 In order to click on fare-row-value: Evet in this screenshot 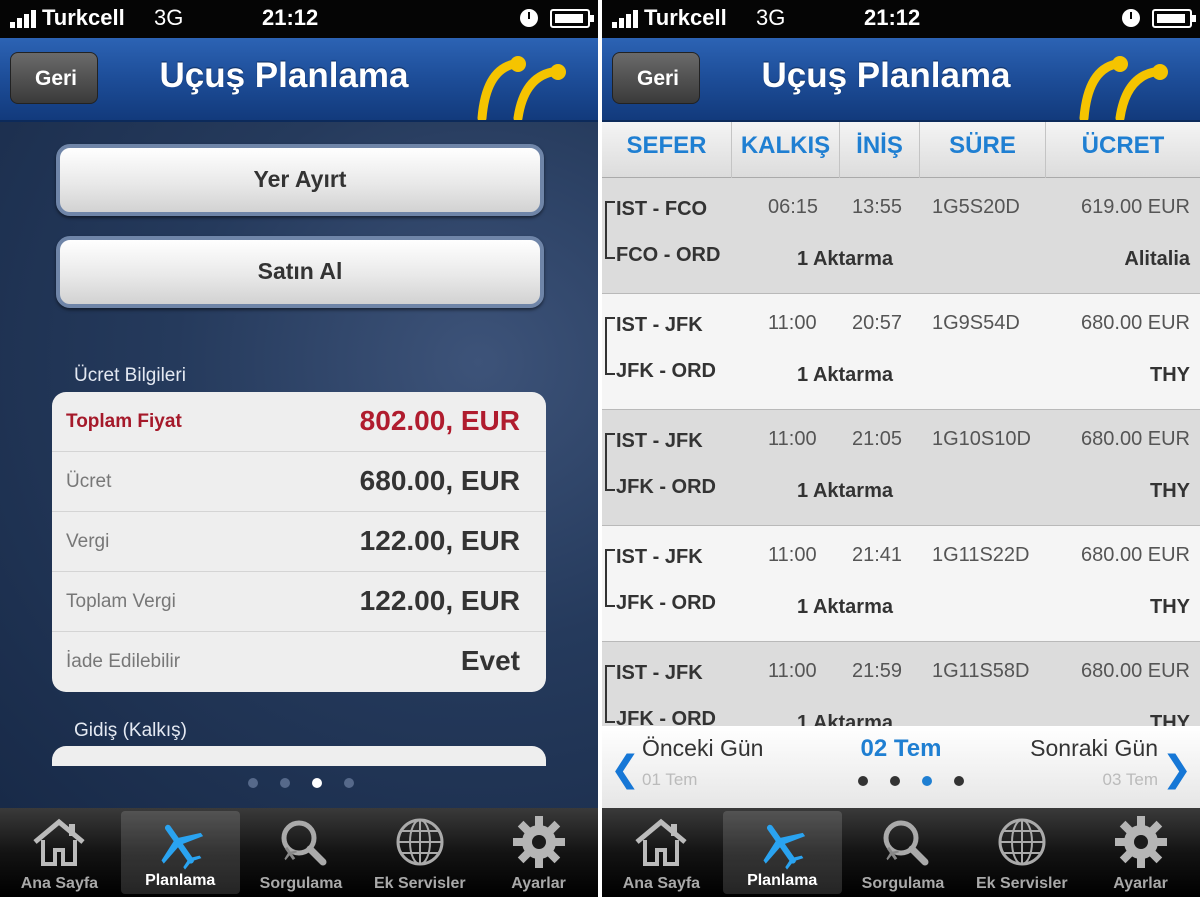, I will do `click(490, 660)`.